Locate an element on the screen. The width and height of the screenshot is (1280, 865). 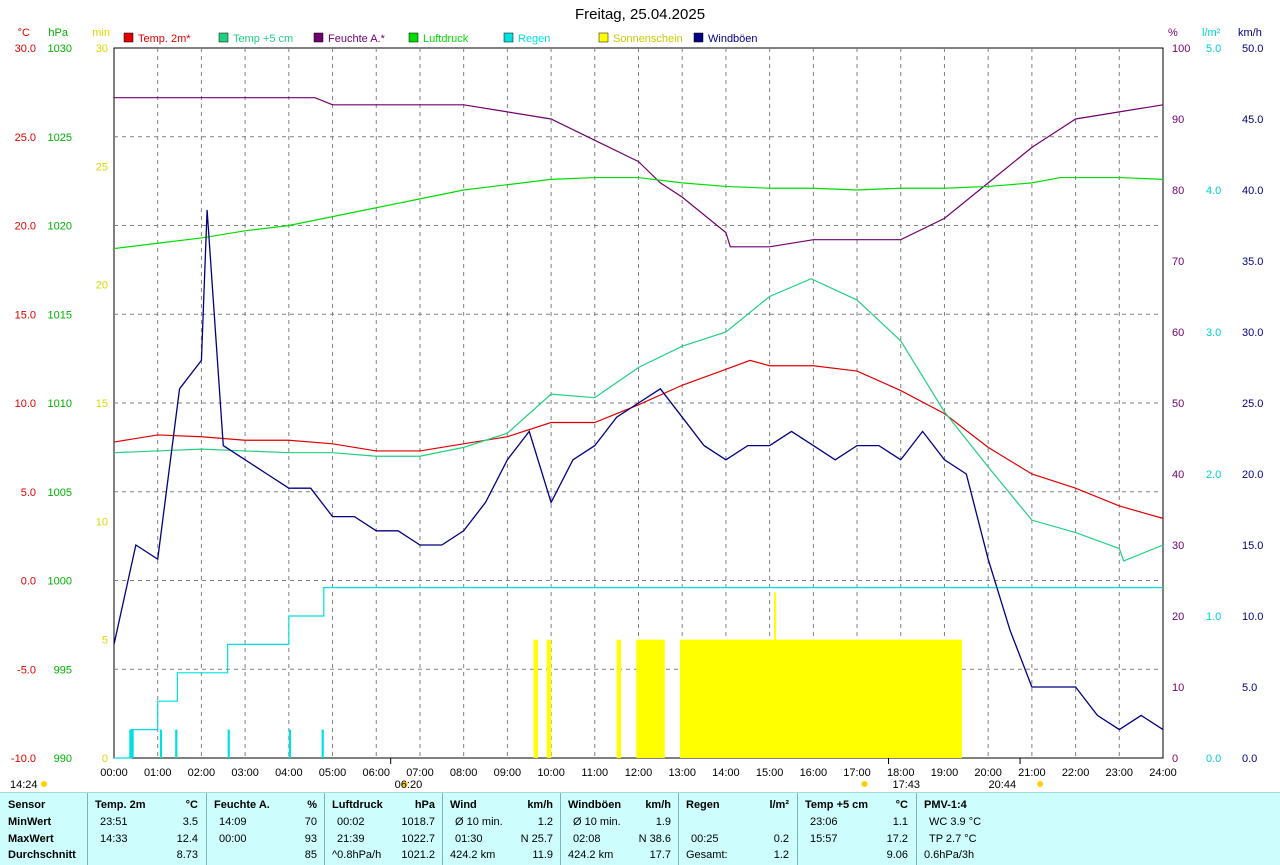
stats-max-time: 01:30 is located at coordinates (469, 839).